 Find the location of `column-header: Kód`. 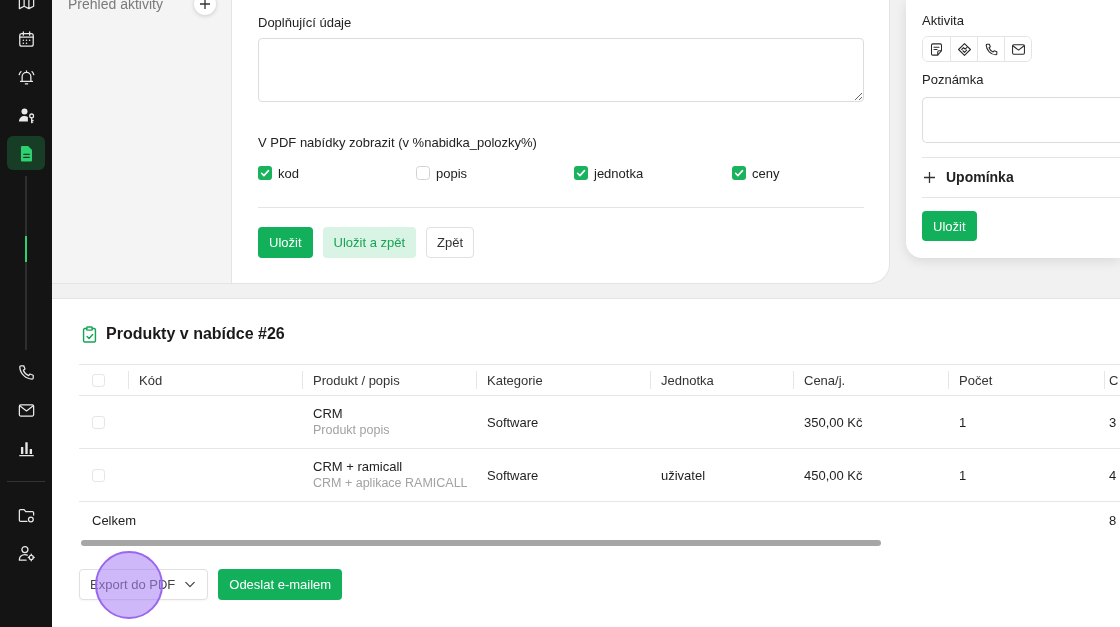

column-header: Kód is located at coordinates (215, 380).